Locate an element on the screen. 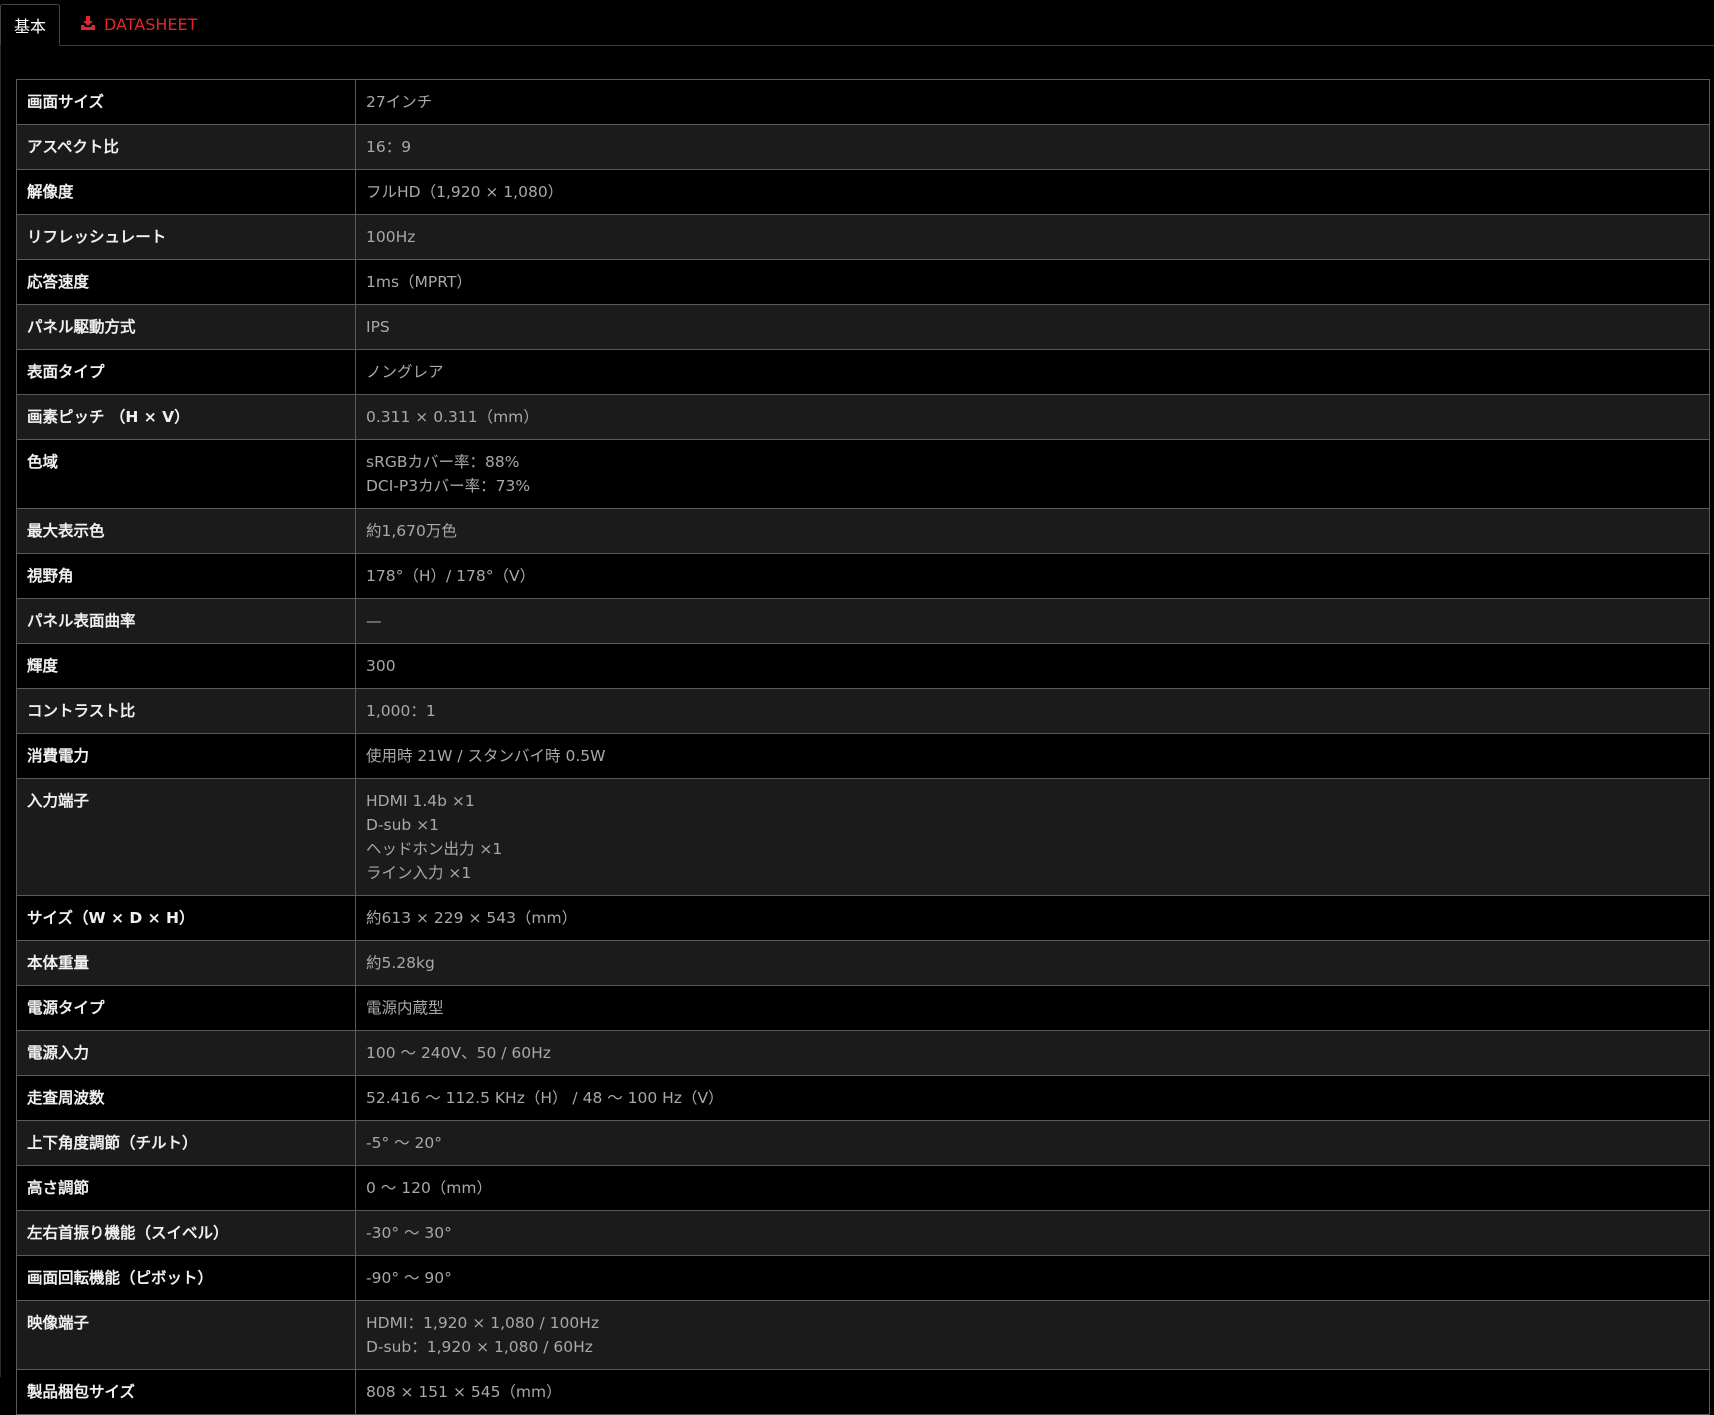  spec-value-line: D-sub：1,920 × 1,080 / 60Hz is located at coordinates (479, 1347).